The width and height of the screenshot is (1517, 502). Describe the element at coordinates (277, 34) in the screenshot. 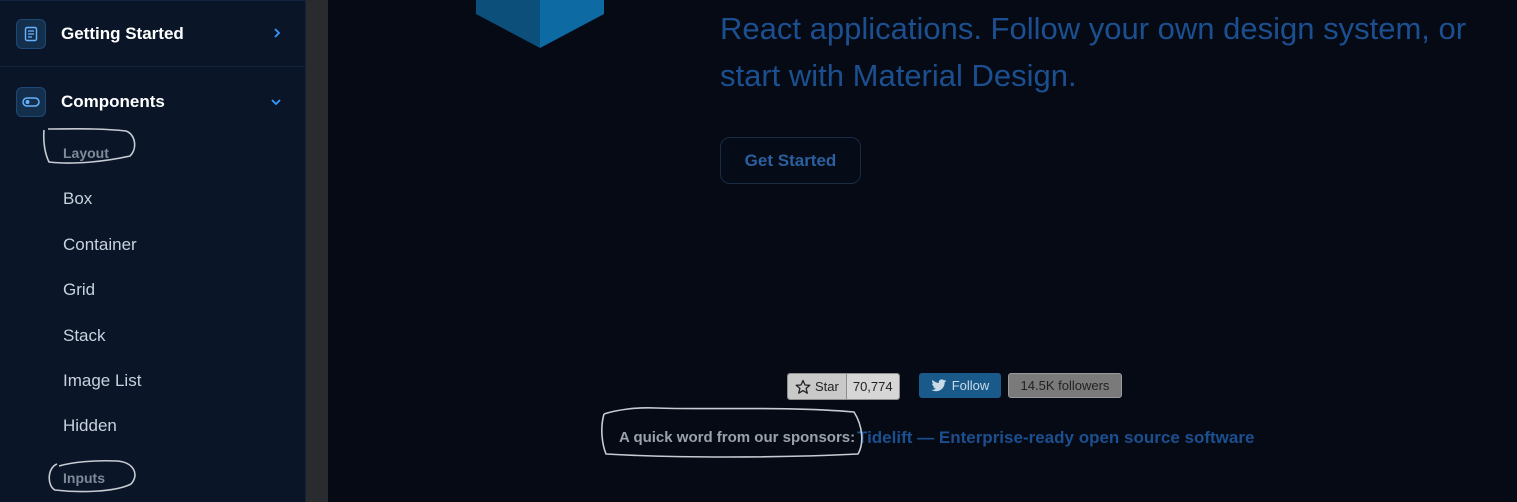

I see `chevron-right-icon` at that location.